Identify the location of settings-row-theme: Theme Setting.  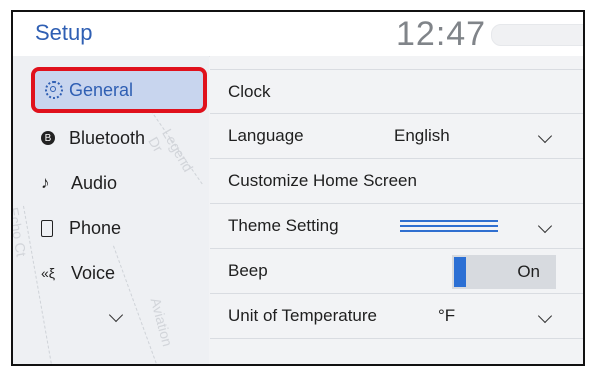
(396, 226).